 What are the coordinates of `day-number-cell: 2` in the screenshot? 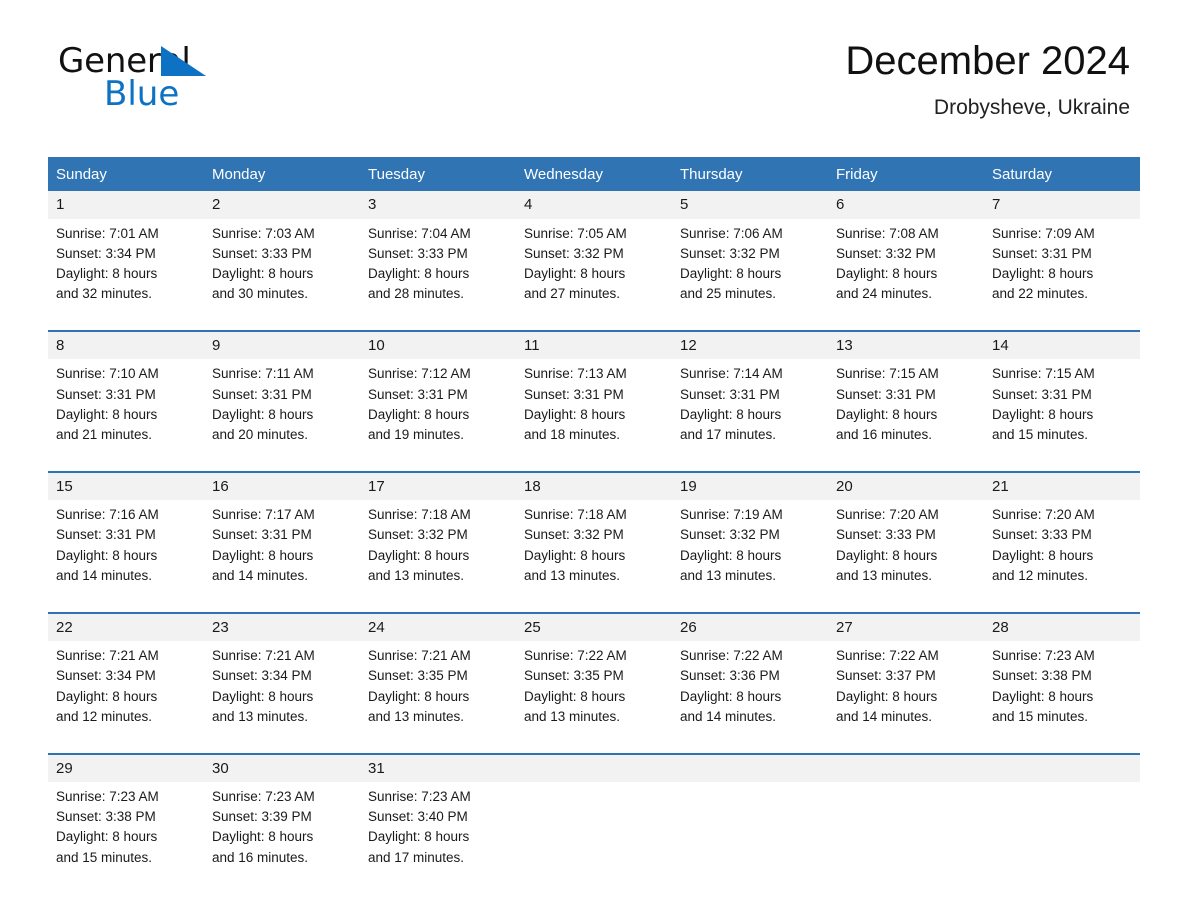 It's located at (282, 205).